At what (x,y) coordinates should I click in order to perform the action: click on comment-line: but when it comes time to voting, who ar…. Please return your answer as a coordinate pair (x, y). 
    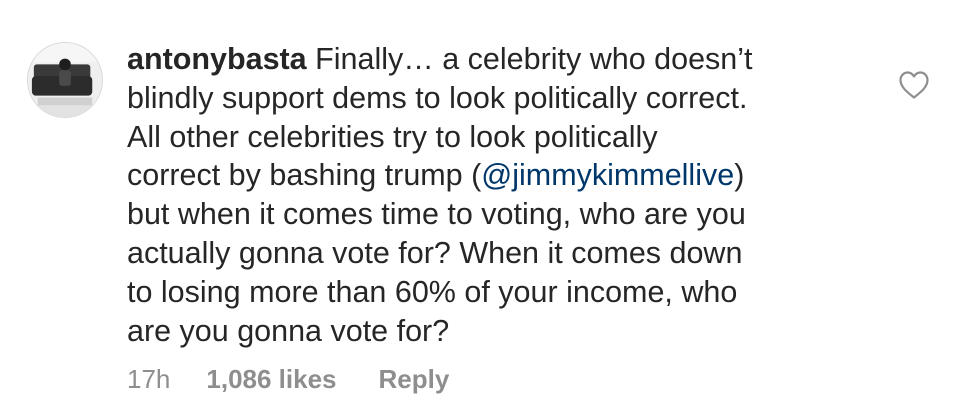
    Looking at the image, I should click on (492, 214).